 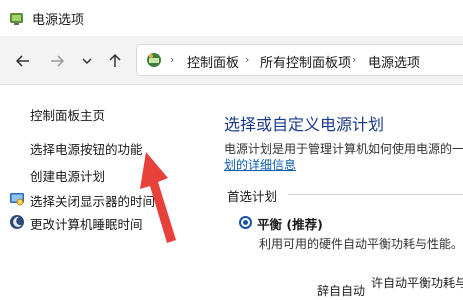 I want to click on clipped-text: 辞自自动, so click(x=341, y=291).